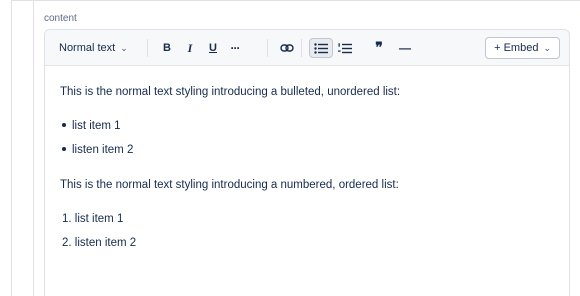  Describe the element at coordinates (93, 219) in the screenshot. I see `list-item: 1. list item 1` at that location.